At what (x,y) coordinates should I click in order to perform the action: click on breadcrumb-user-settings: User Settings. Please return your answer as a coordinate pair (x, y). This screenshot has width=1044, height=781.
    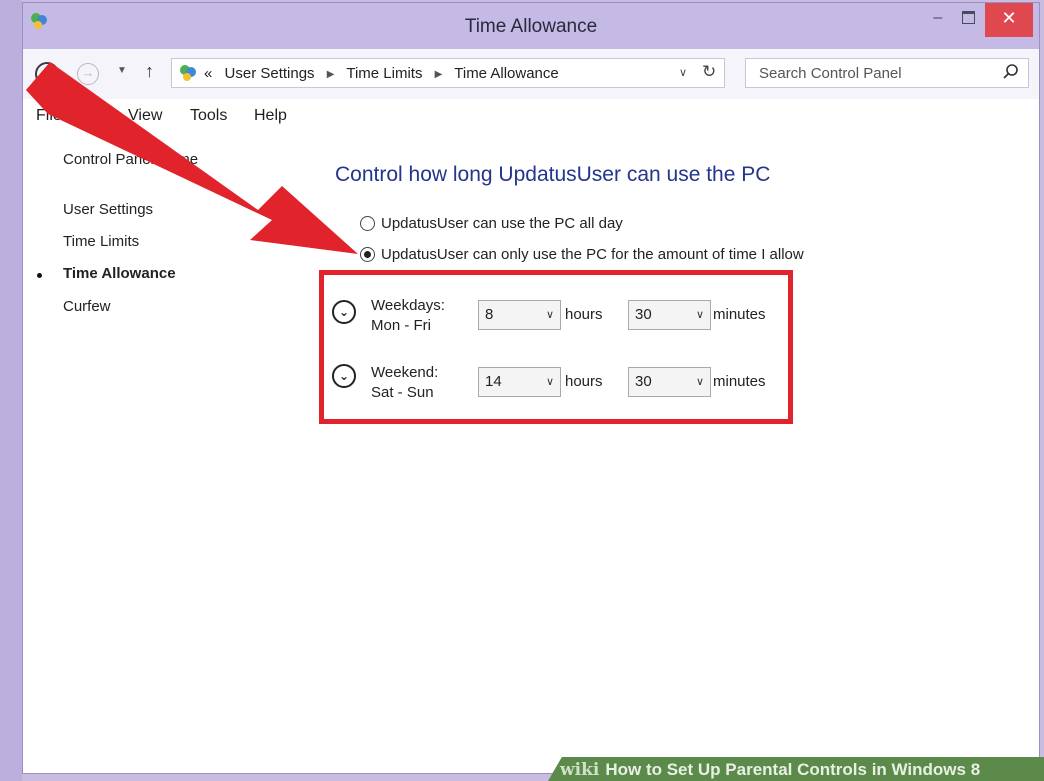
    Looking at the image, I should click on (270, 73).